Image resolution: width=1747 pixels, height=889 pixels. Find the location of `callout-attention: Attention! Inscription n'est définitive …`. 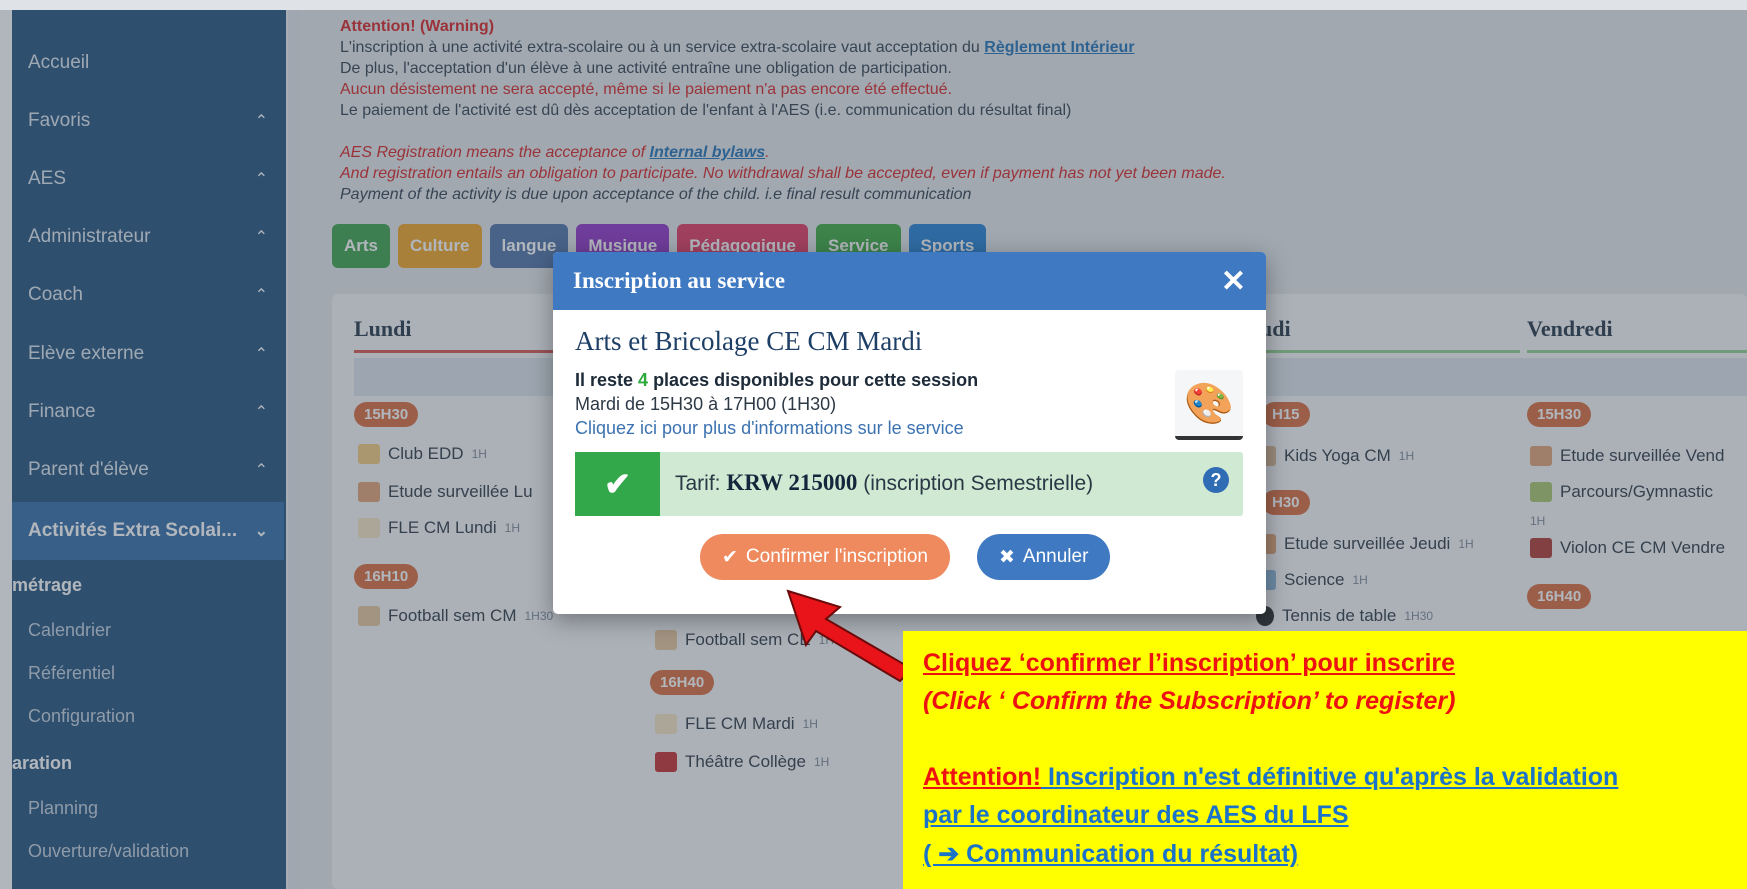

callout-attention: Attention! Inscription n'est définitive … is located at coordinates (1270, 777).